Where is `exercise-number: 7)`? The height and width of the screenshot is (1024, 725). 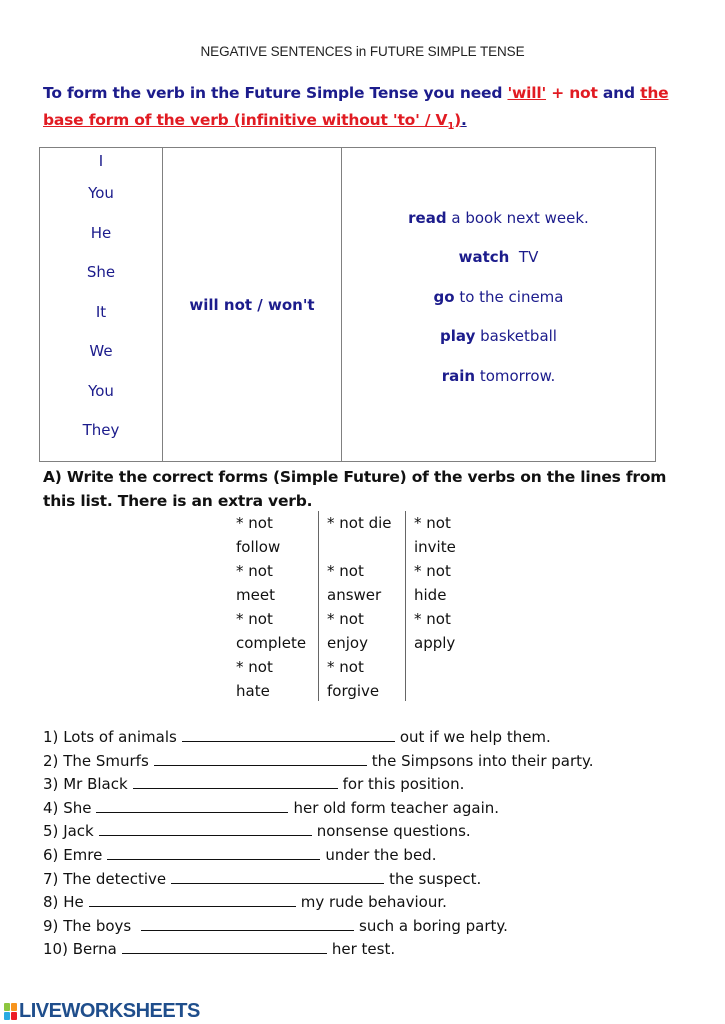 exercise-number: 7) is located at coordinates (51, 878).